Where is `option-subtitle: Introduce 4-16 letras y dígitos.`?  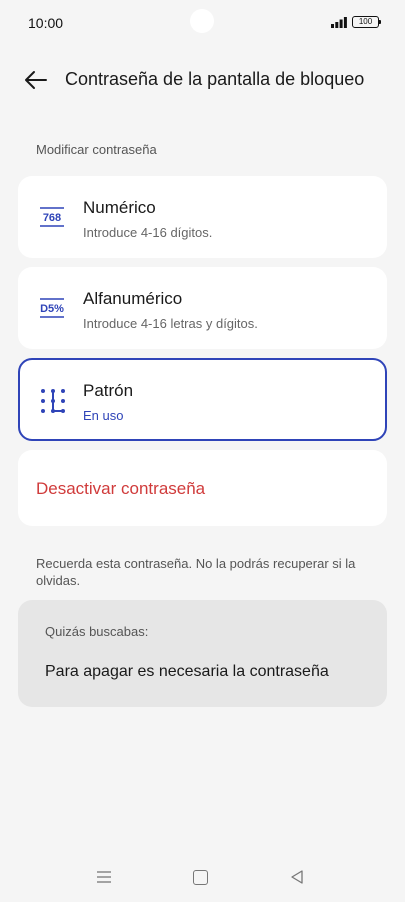 option-subtitle: Introduce 4-16 letras y dígitos. is located at coordinates (170, 323).